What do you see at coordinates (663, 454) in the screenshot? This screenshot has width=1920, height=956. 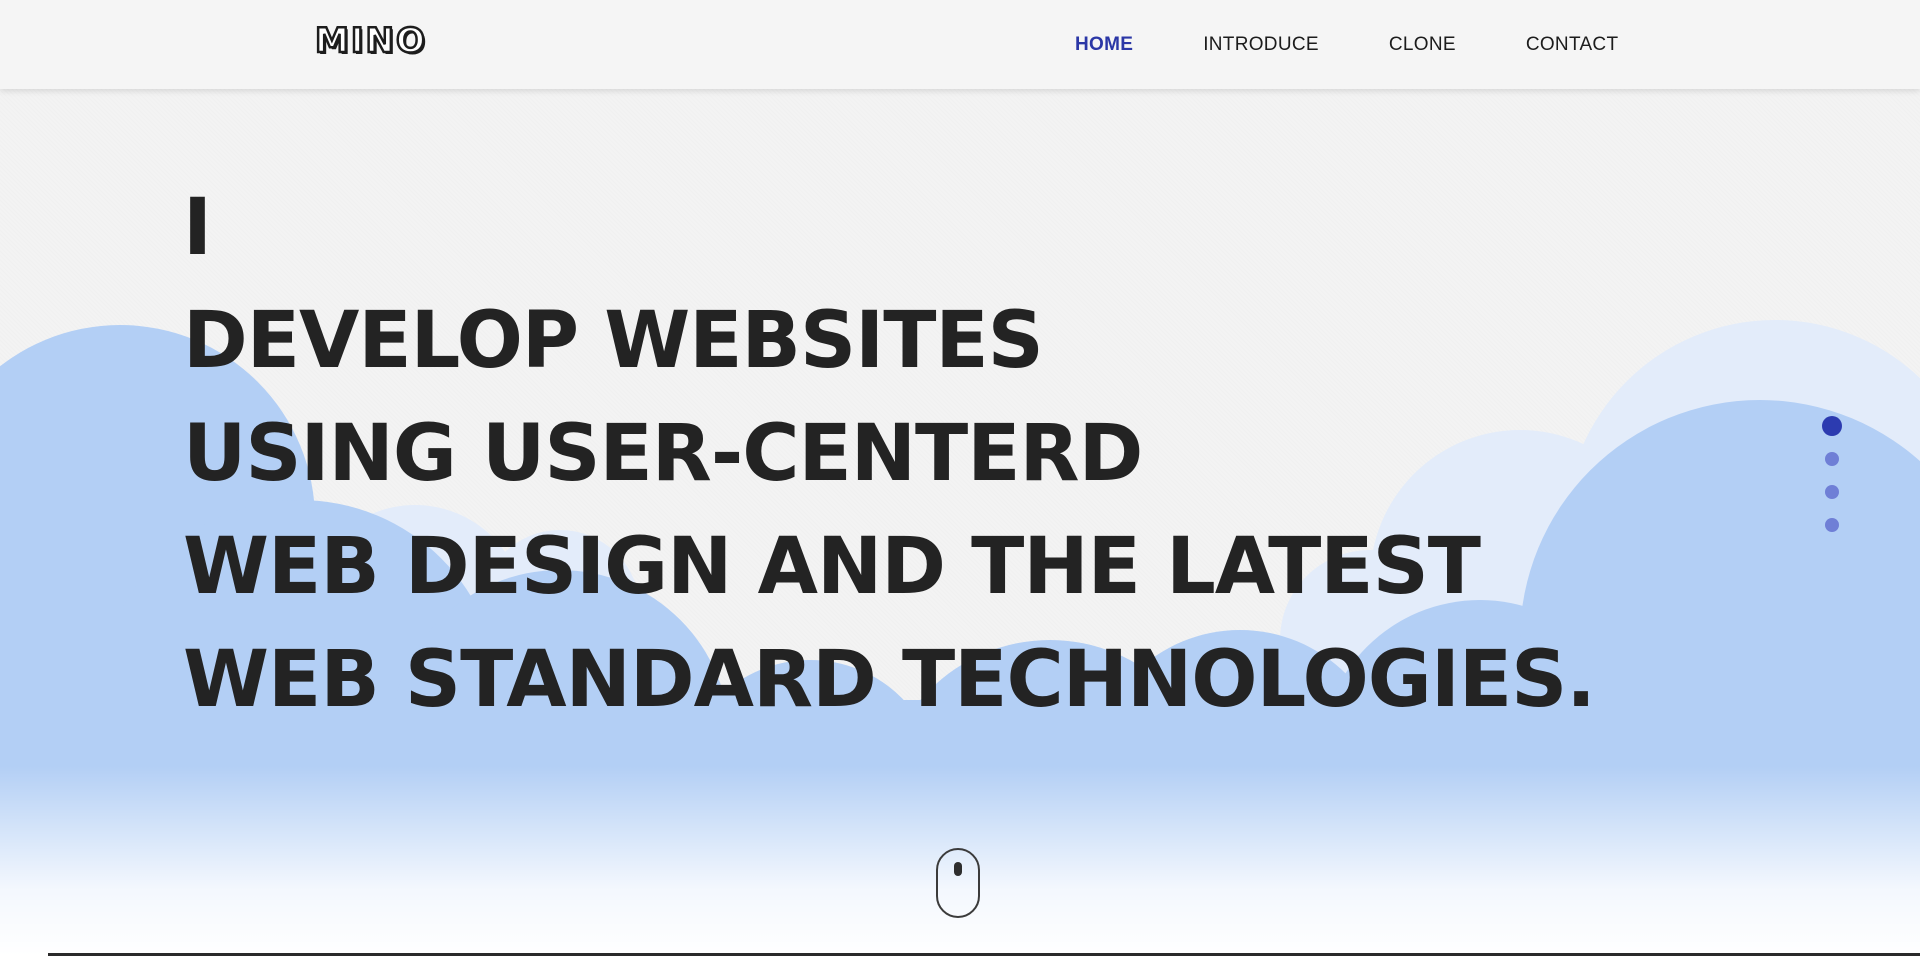 I see `hero-line-3: USING USER-CENTERD` at bounding box center [663, 454].